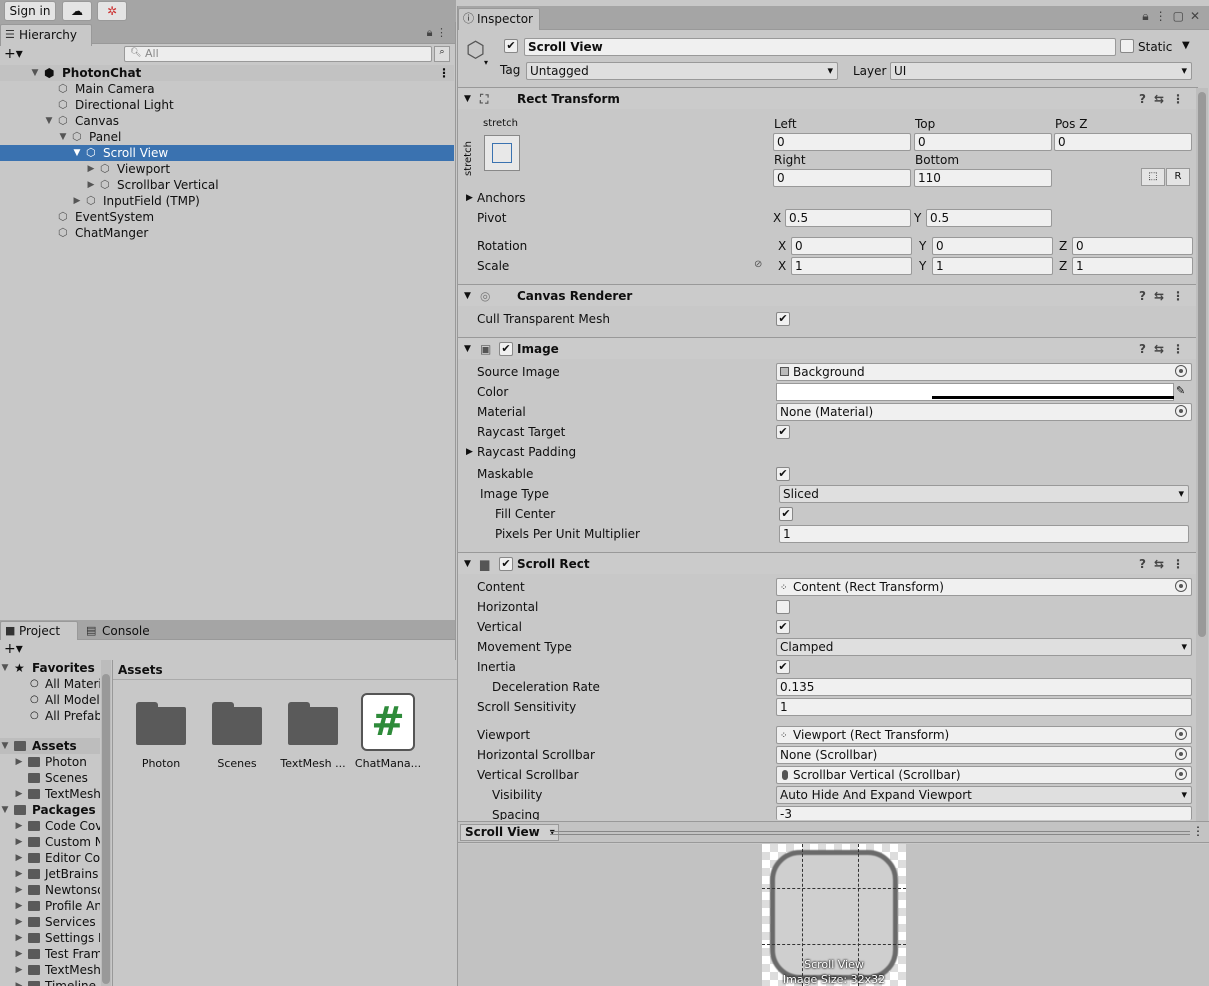  I want to click on inertia-checkbox: ✔, so click(783, 667).